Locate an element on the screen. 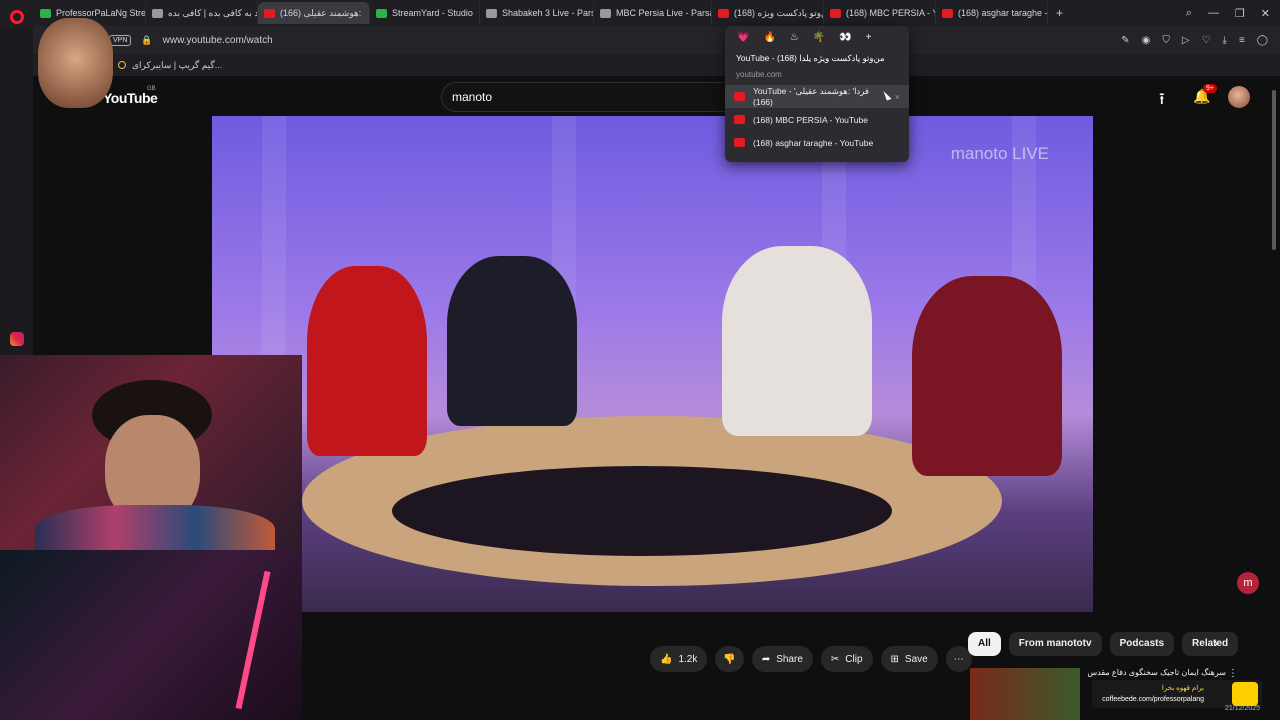  favicon-icon is located at coordinates (605, 13).